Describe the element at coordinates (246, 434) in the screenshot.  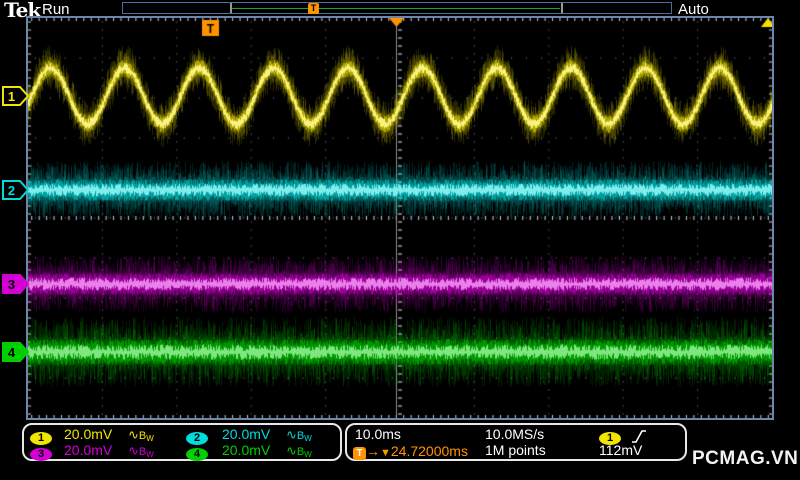
I see `channel-2-scale: 20.0mV` at that location.